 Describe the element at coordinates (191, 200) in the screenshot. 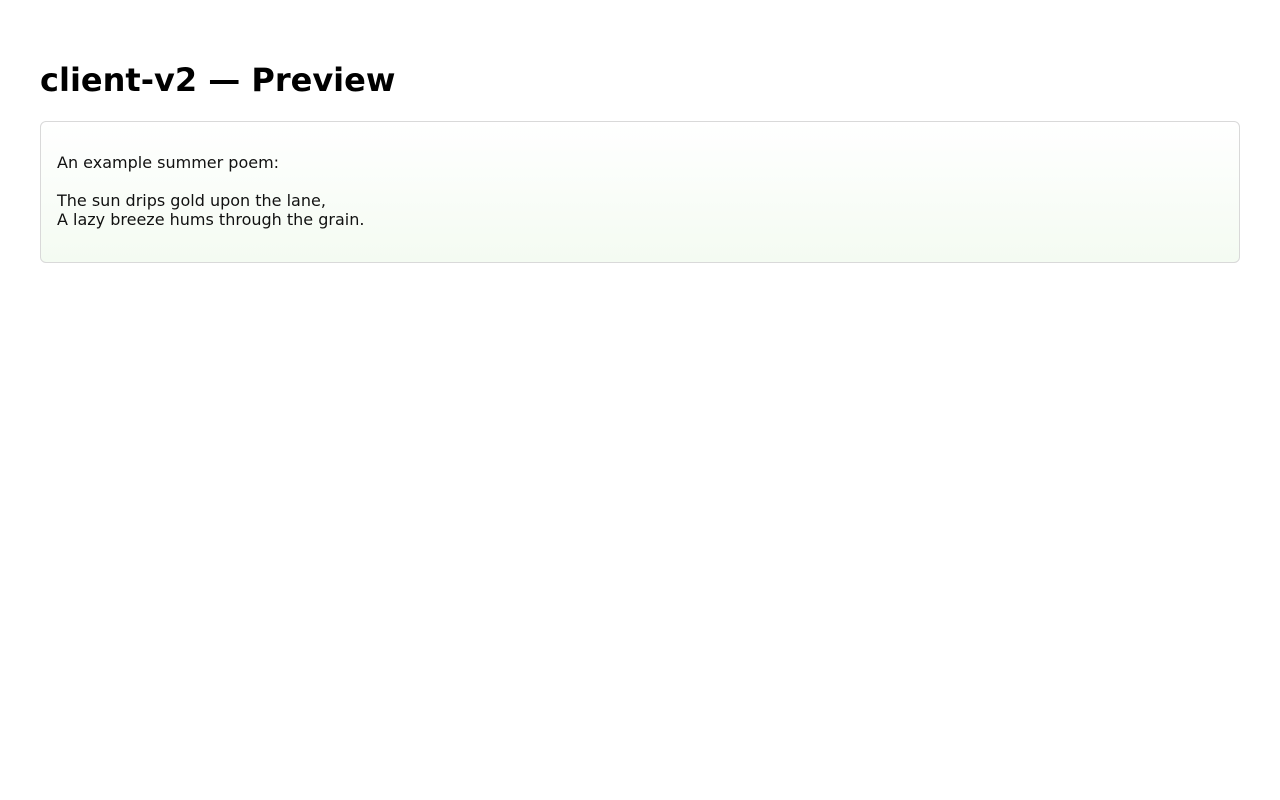

I see `poem-line: The sun drips gold upon the lane,` at that location.